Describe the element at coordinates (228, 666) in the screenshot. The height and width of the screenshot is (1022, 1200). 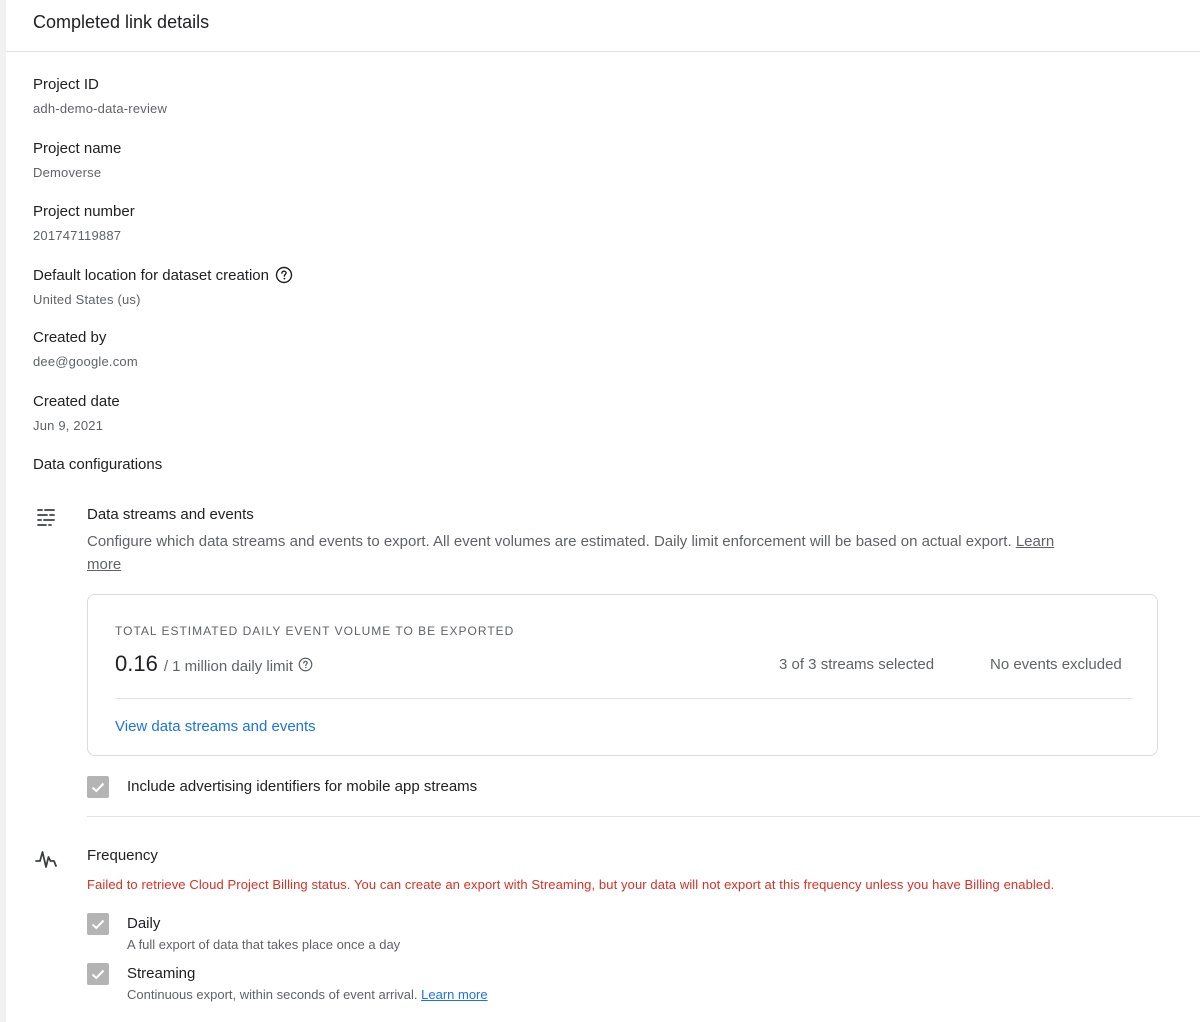
I see `volume-limit: / 1 million daily limit` at that location.